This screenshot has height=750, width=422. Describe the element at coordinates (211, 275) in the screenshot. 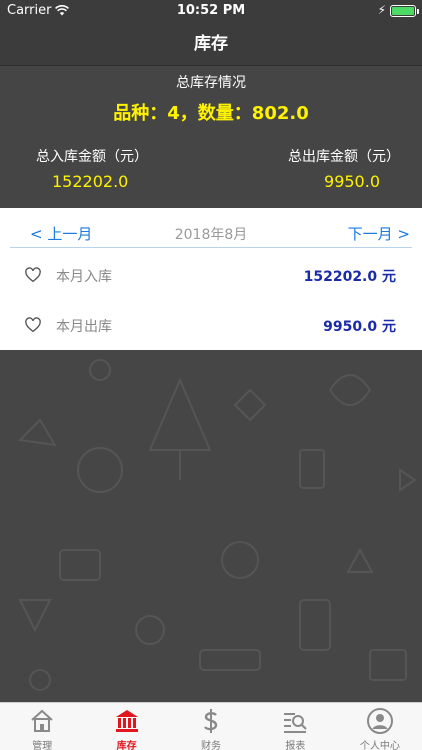

I see `month-in-row: 本月入库 152202.0 元` at that location.